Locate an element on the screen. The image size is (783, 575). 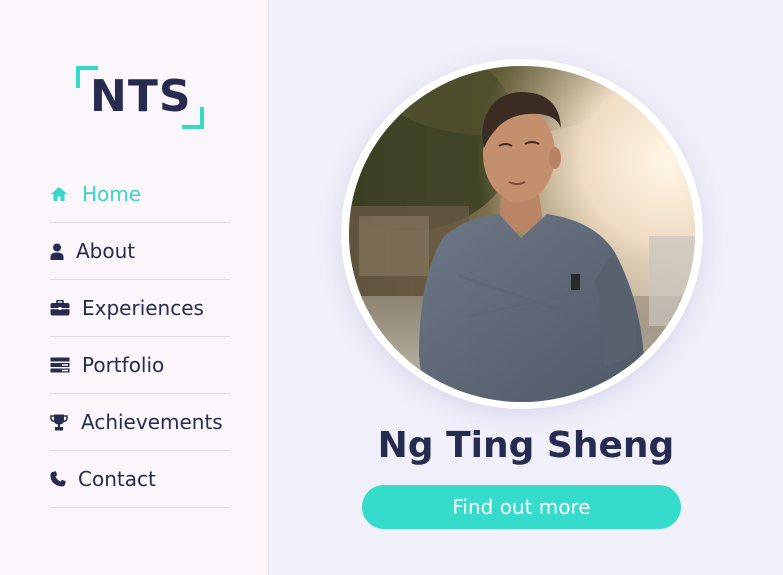
nav-item-label: Achievements is located at coordinates (152, 422).